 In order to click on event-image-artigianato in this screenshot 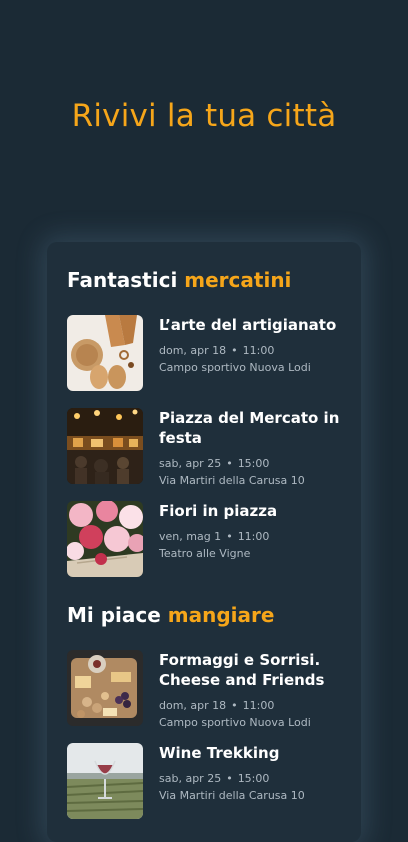, I will do `click(105, 353)`.